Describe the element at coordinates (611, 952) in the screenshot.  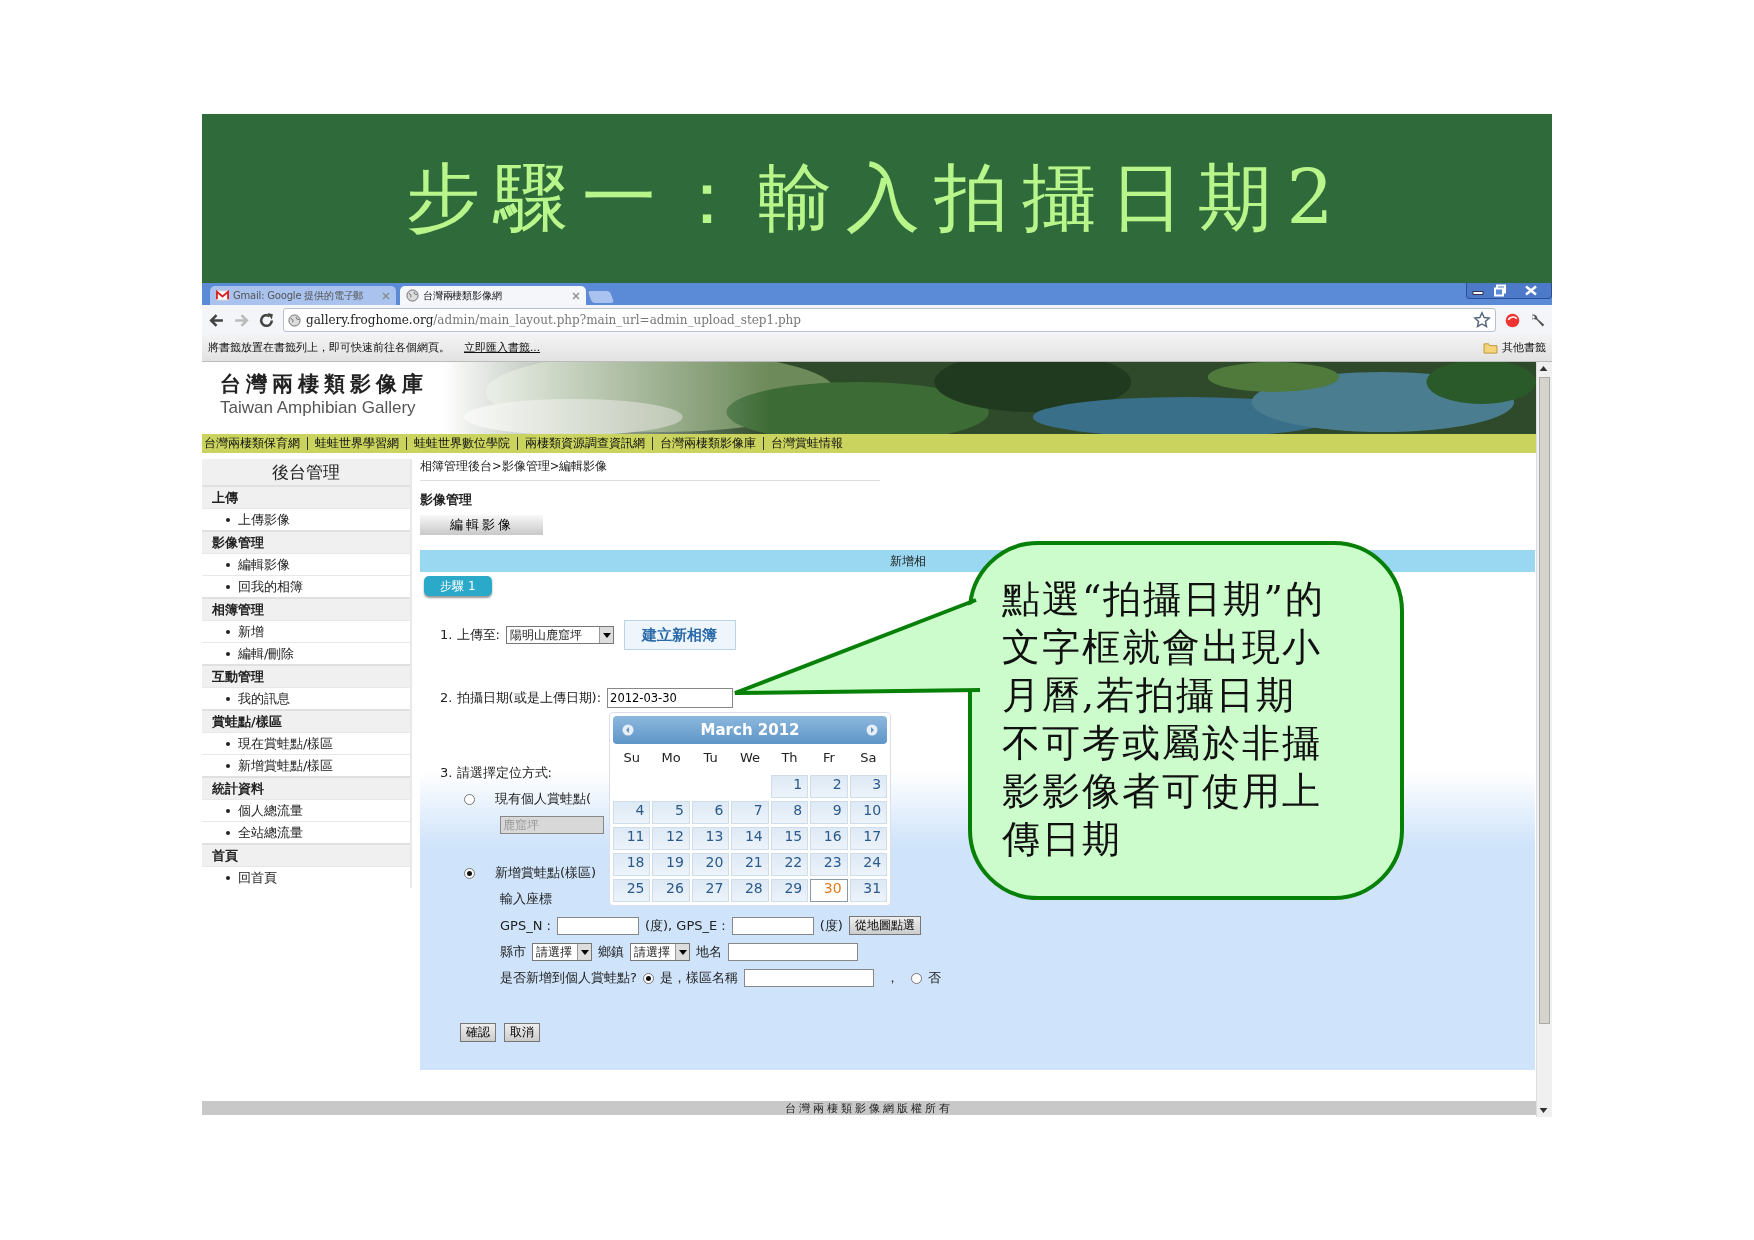
I see `field-label: 鄉鎮` at that location.